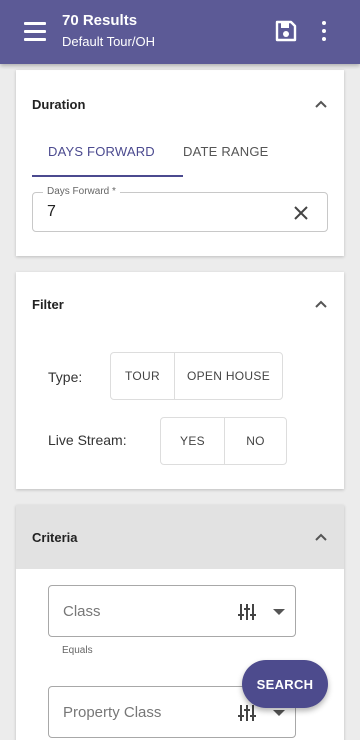 This screenshot has width=360, height=740. What do you see at coordinates (100, 20) in the screenshot?
I see `page-title: 70 Results` at bounding box center [100, 20].